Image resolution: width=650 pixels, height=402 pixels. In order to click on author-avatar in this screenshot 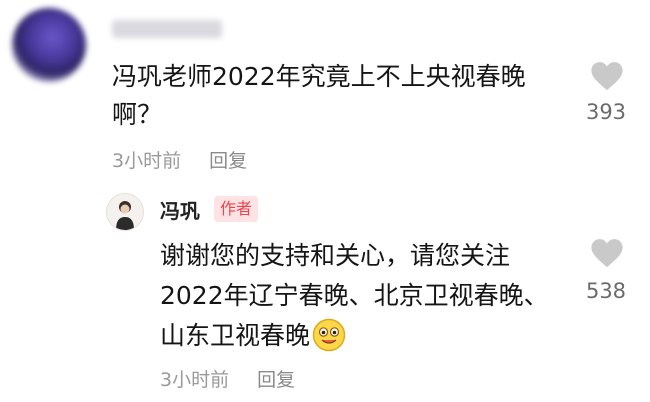, I will do `click(125, 212)`.